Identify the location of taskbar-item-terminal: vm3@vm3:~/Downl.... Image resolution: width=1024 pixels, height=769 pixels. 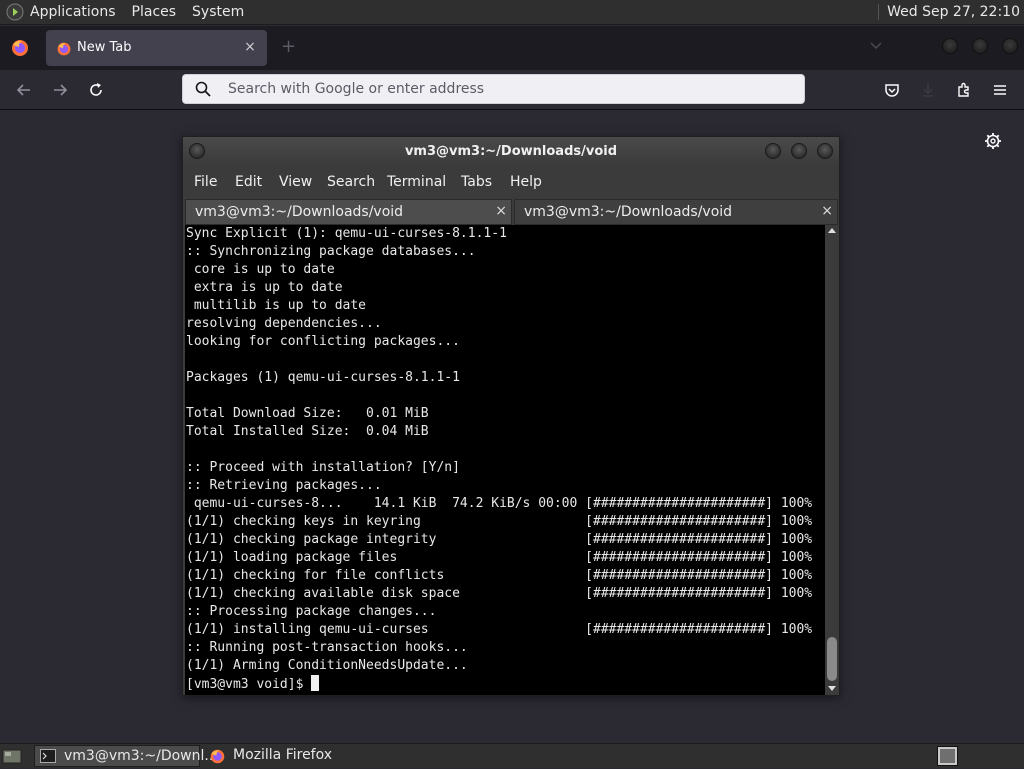
(126, 756).